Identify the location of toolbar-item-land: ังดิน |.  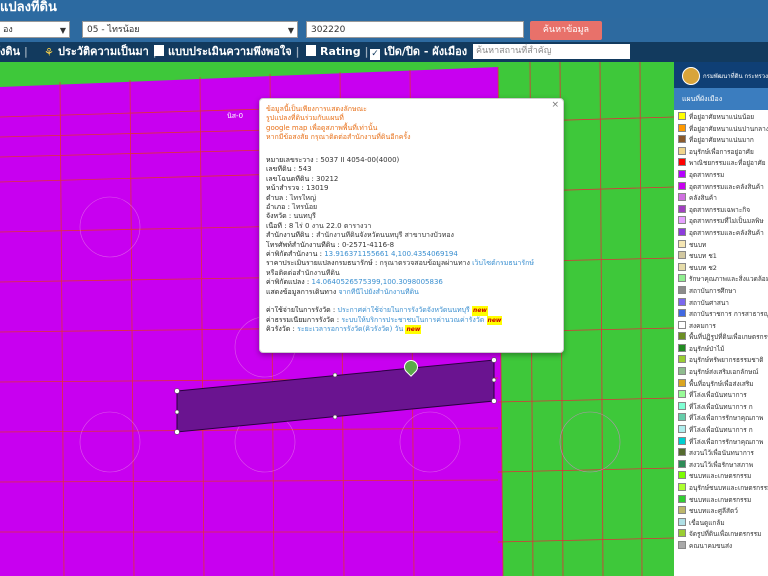
(14, 52).